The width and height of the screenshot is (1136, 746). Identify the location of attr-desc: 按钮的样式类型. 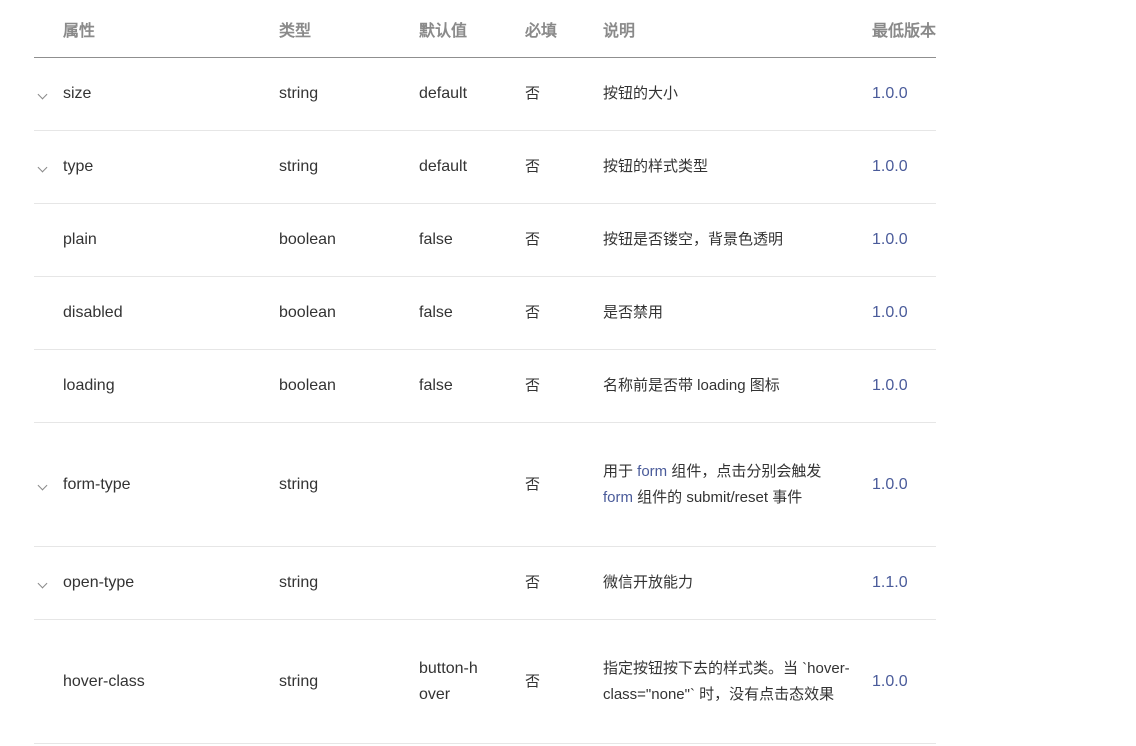
(737, 167).